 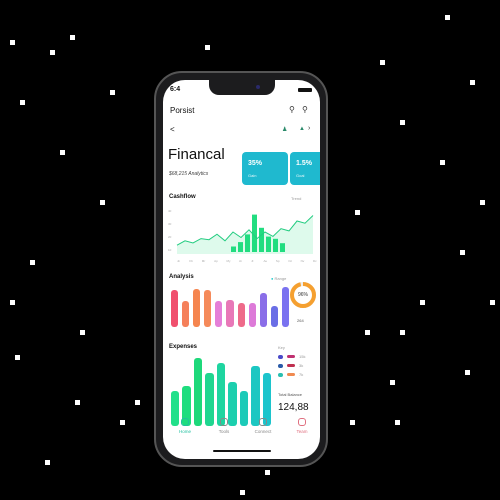 I want to click on x-tick: Au, so click(x=266, y=261).